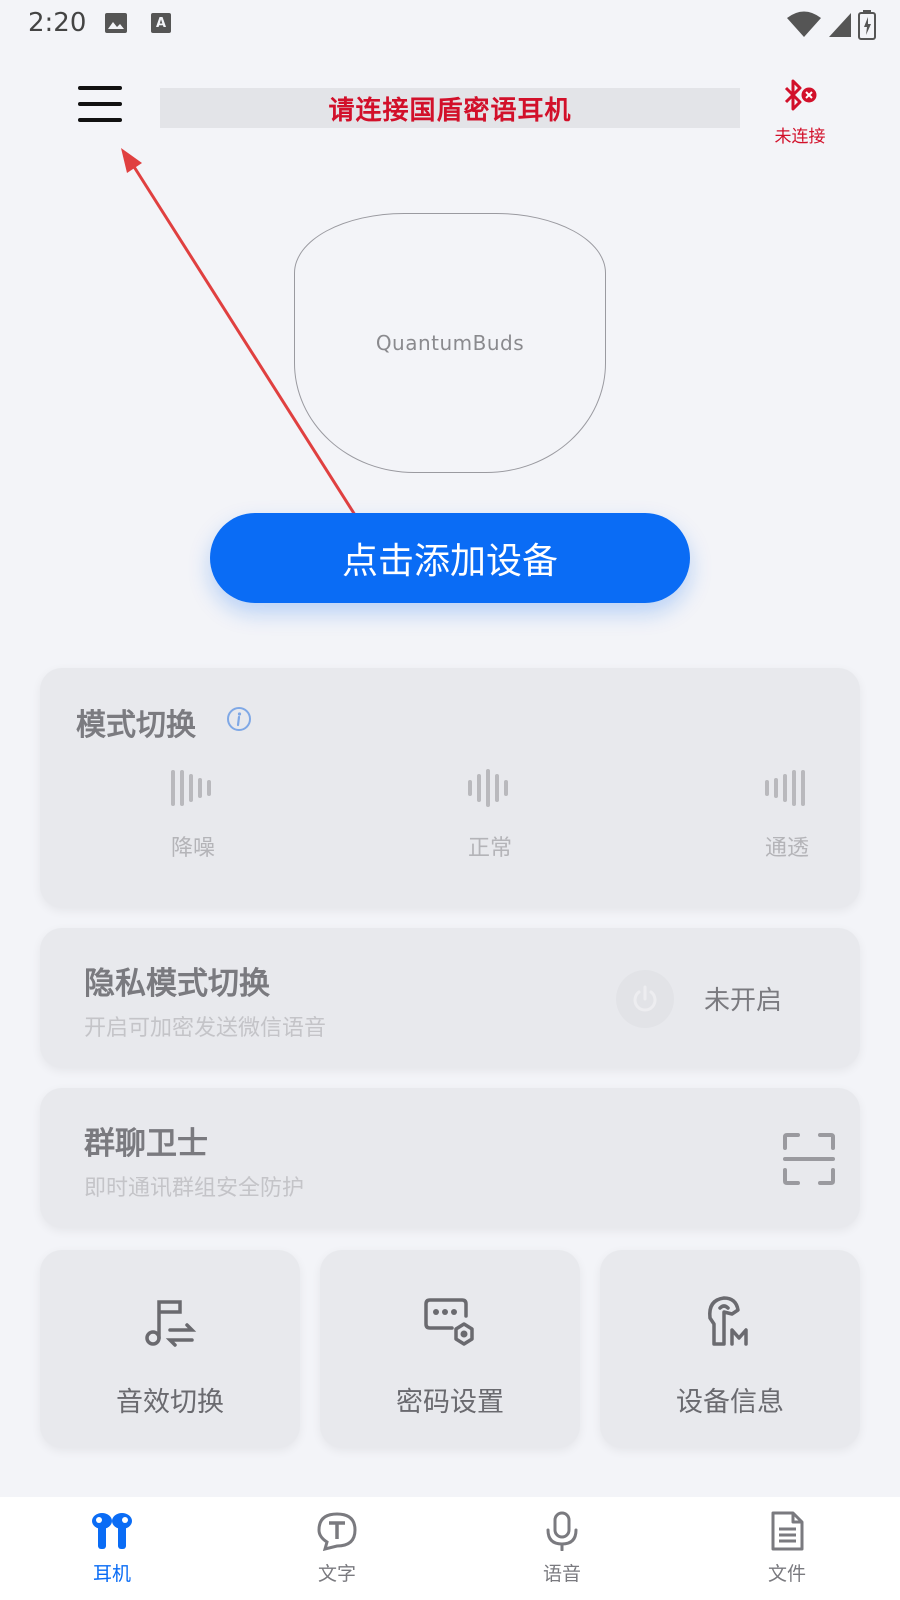 The height and width of the screenshot is (1600, 900). Describe the element at coordinates (867, 25) in the screenshot. I see `battery-icon` at that location.